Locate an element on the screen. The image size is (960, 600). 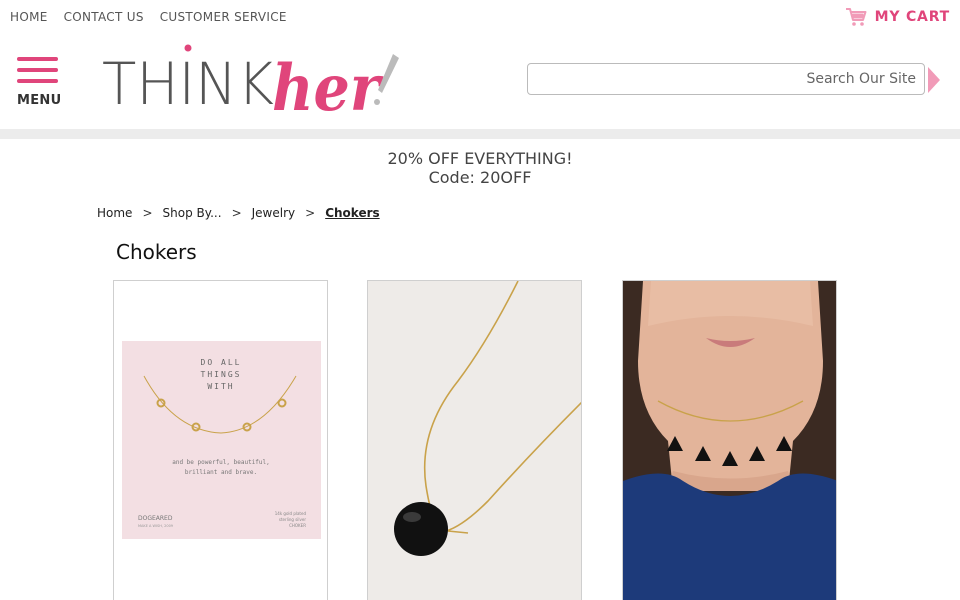
onyx-bead-necklace-image is located at coordinates (474, 440).